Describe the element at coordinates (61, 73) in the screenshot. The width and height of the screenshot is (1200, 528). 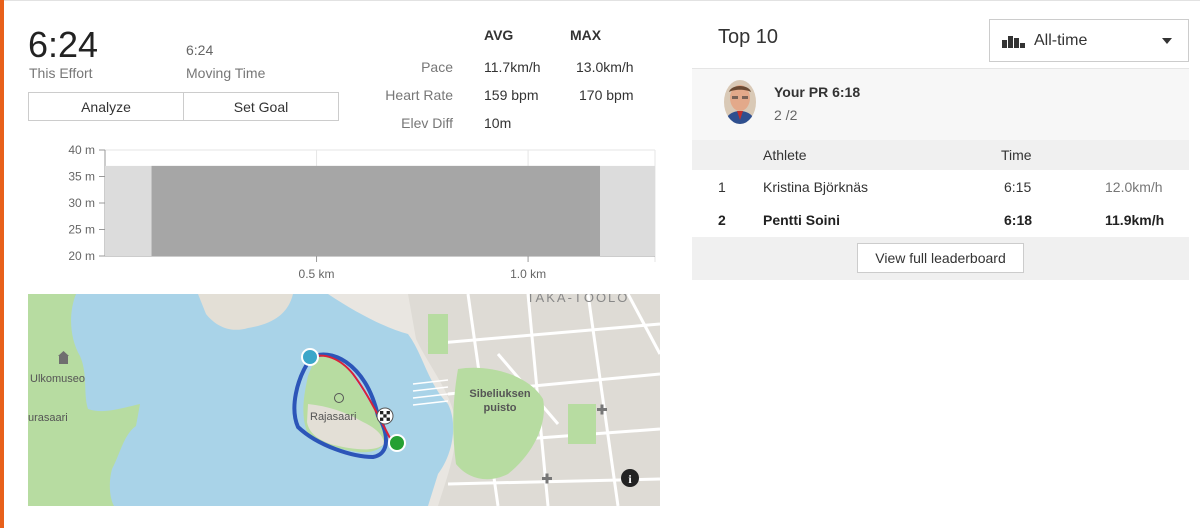
I see `effort-label: This Effort` at that location.